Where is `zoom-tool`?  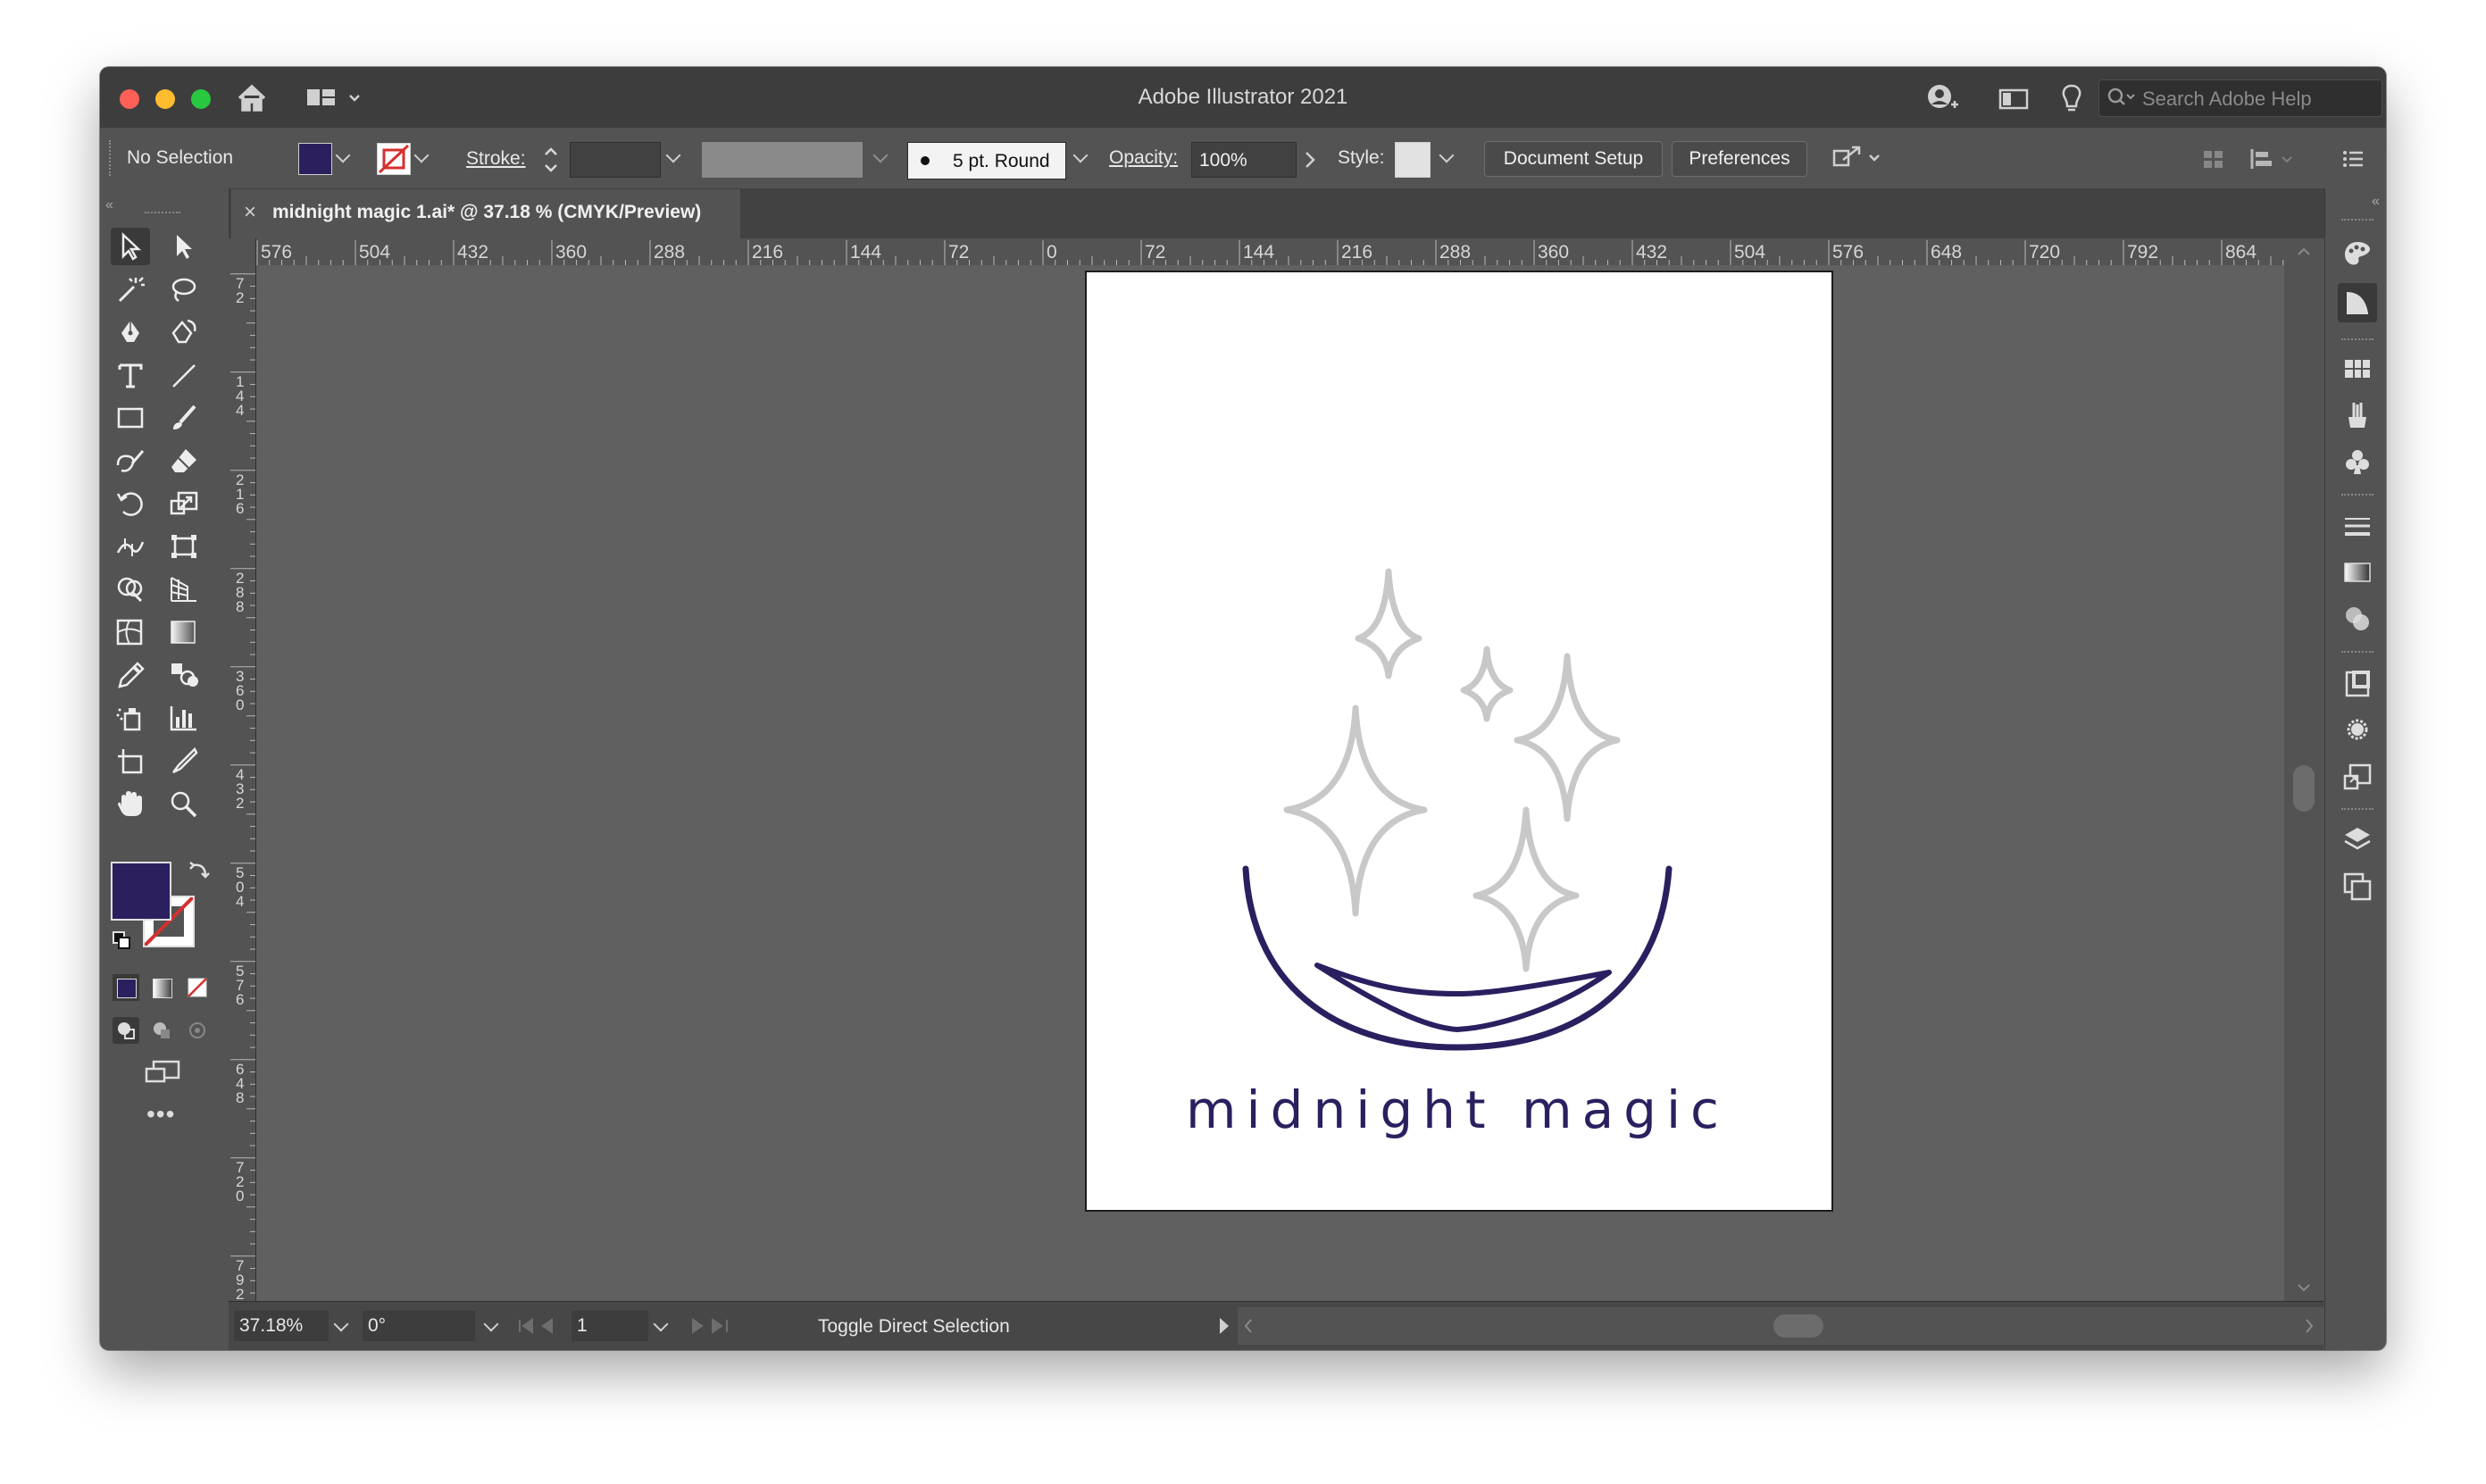 zoom-tool is located at coordinates (184, 803).